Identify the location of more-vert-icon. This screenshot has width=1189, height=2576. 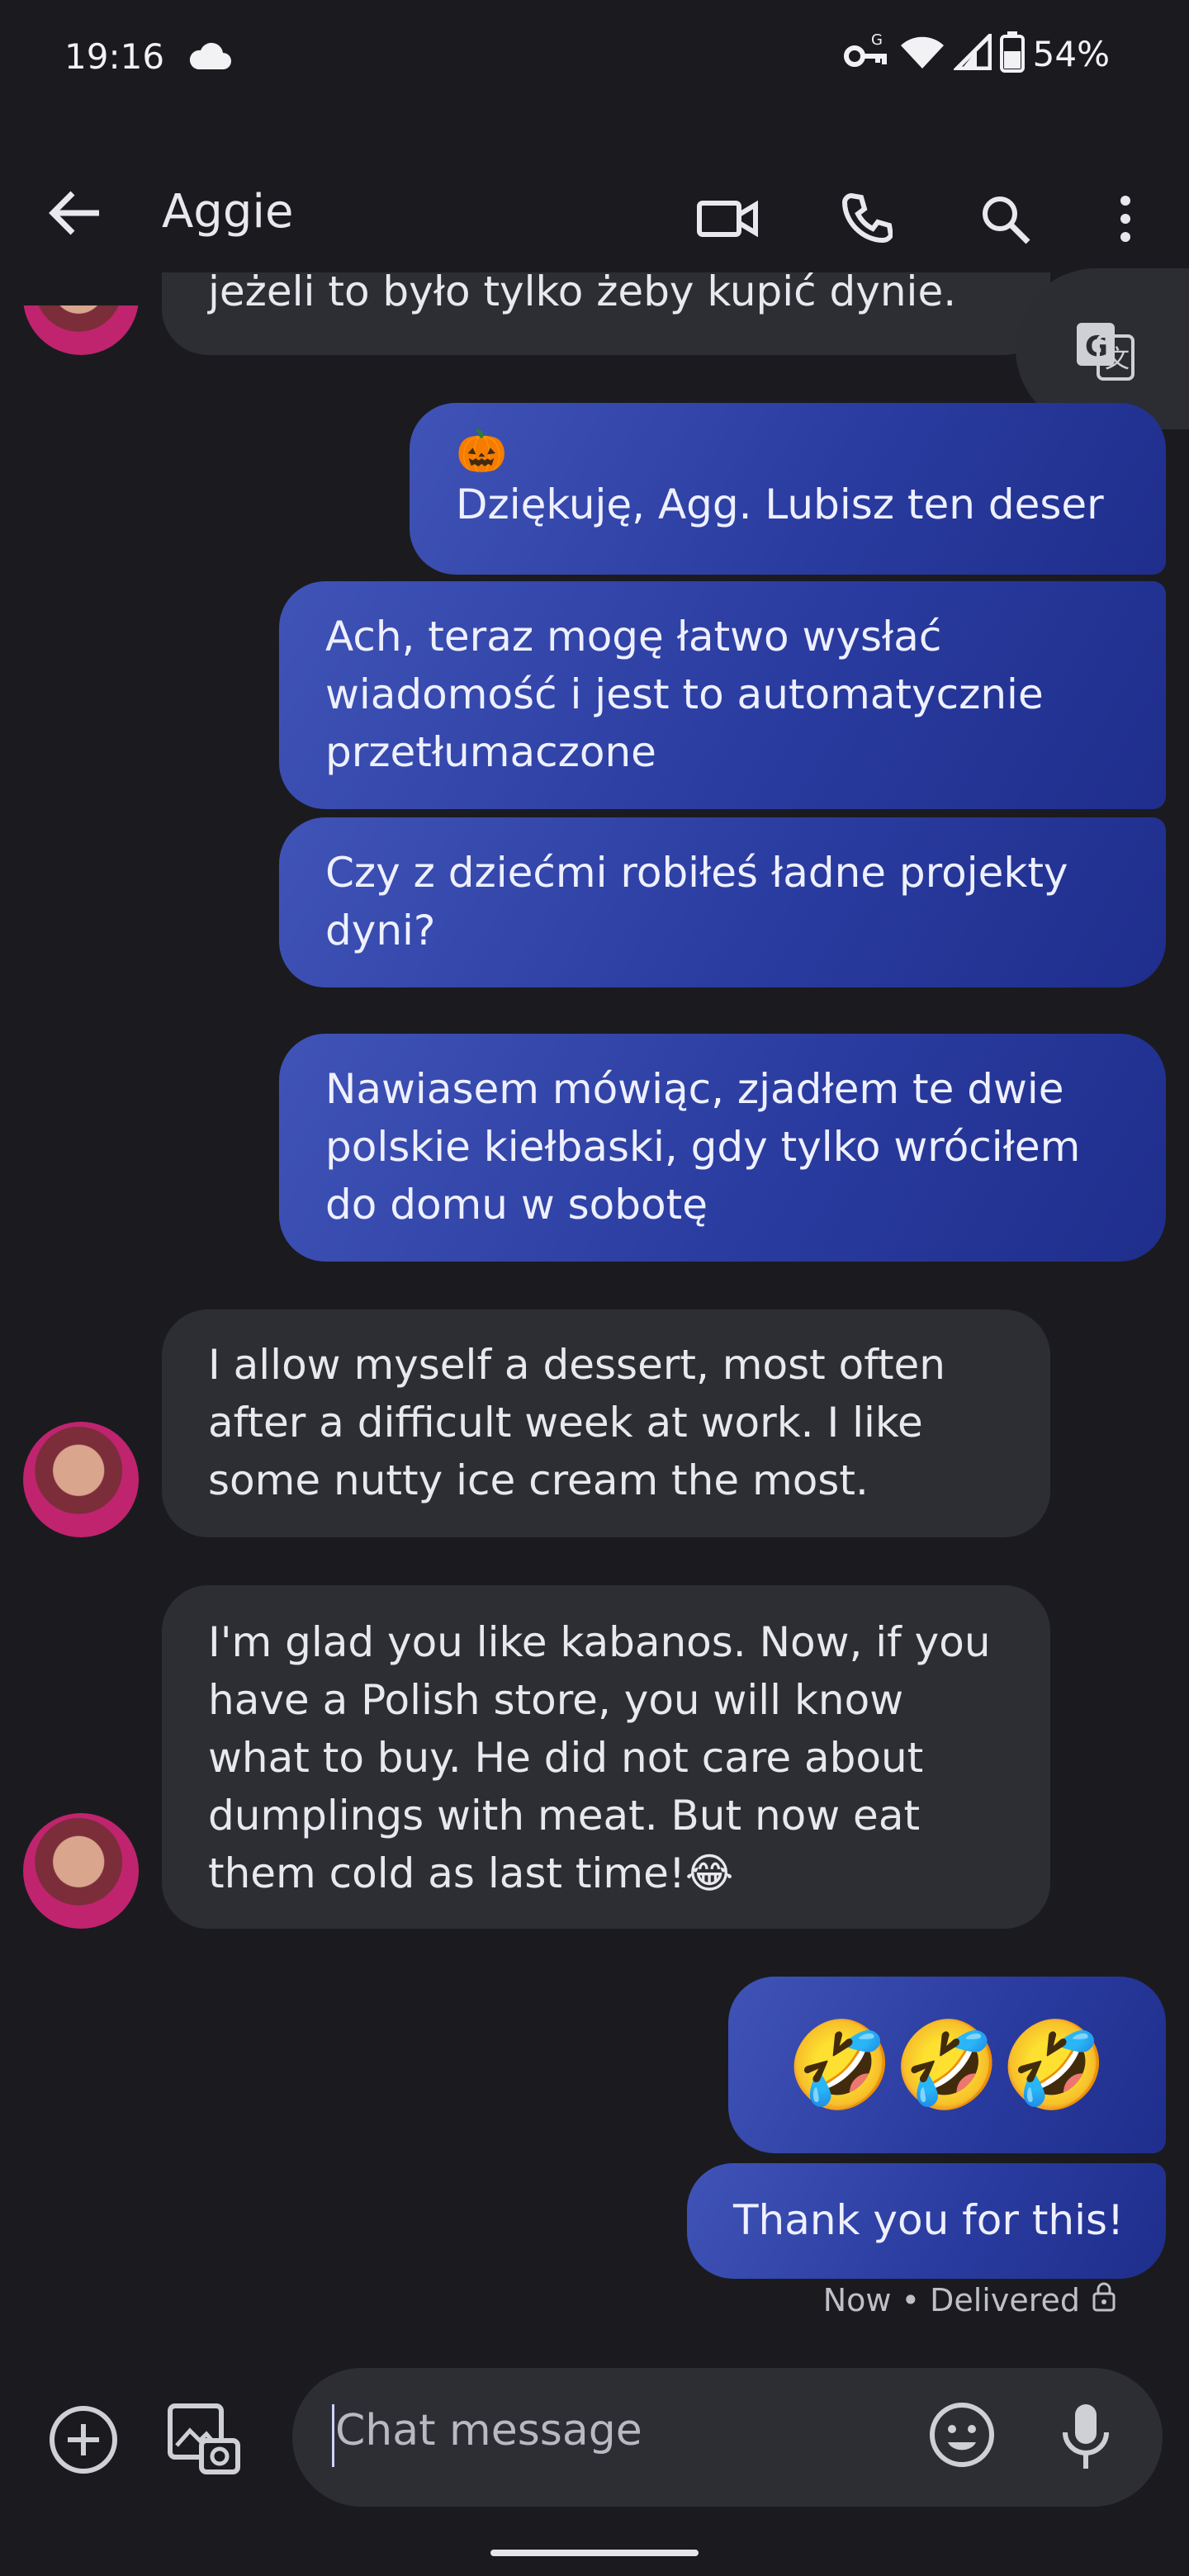
(1125, 219).